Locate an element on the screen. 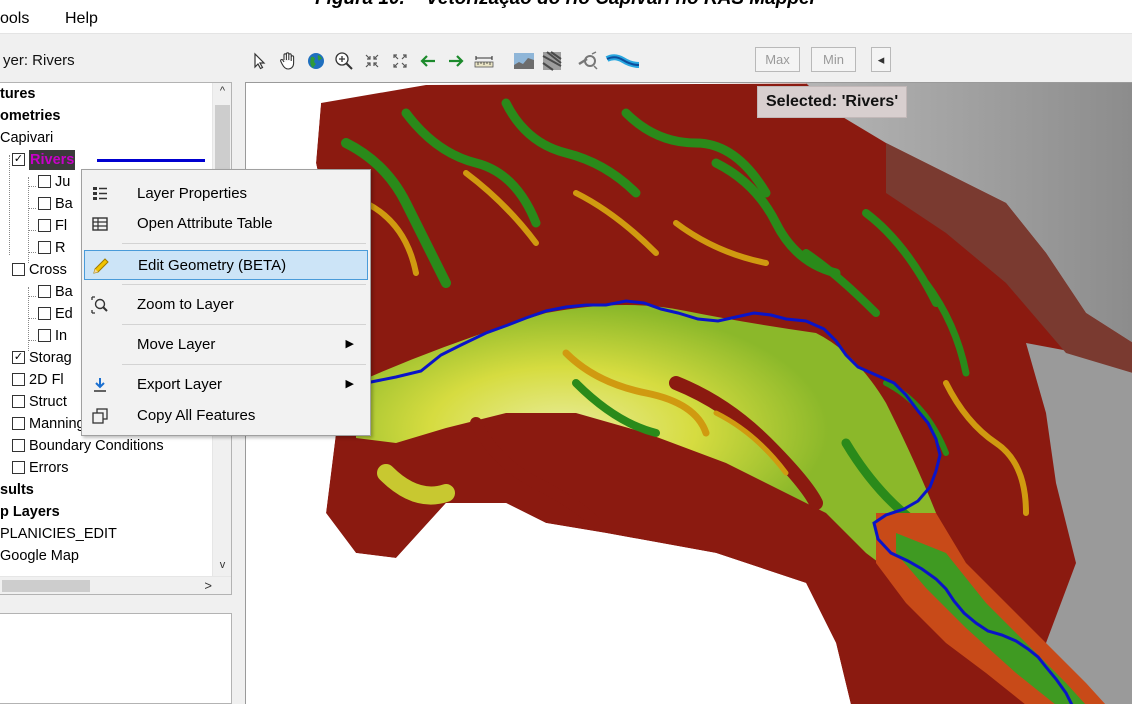 This screenshot has height=704, width=1132. menu-export-layer: Export Layer ▶ is located at coordinates (226, 385).